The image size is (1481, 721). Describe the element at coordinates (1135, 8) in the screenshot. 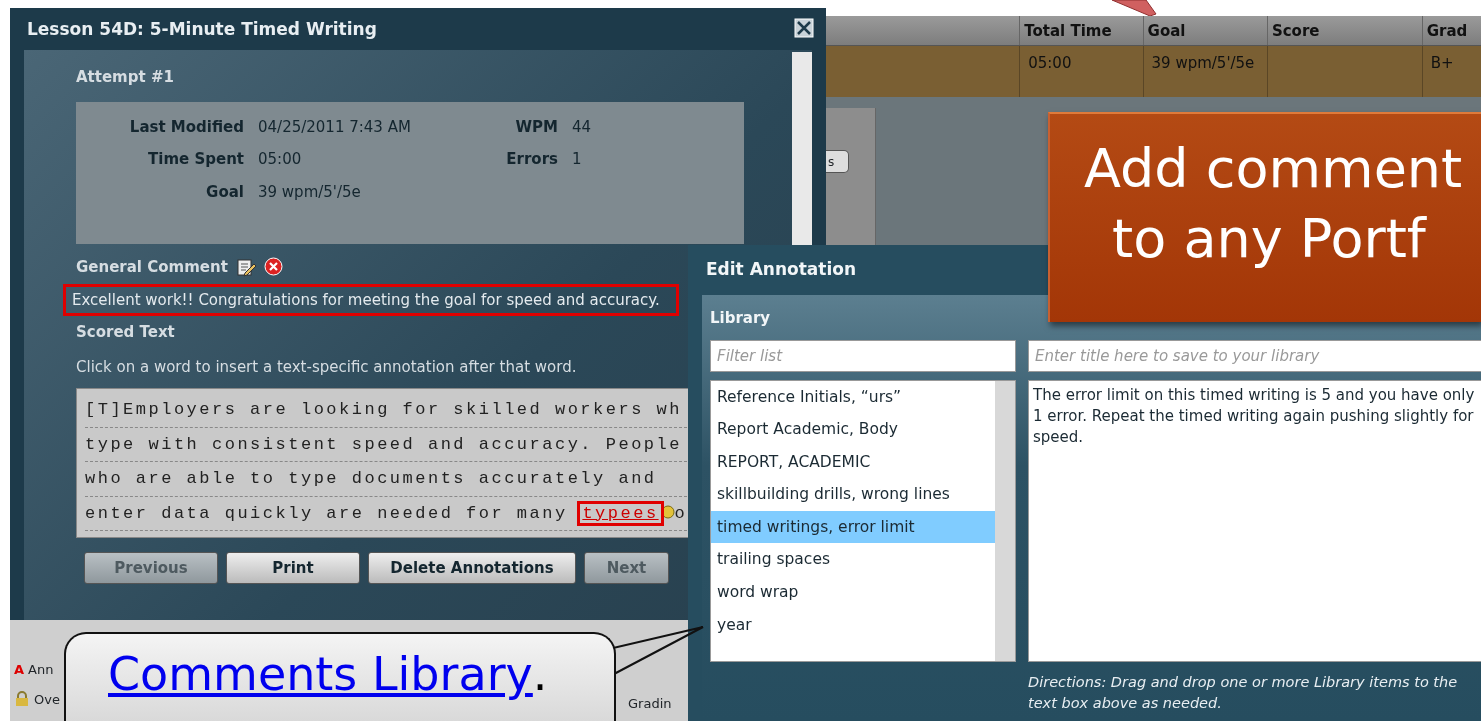

I see `arrow-drawing` at that location.